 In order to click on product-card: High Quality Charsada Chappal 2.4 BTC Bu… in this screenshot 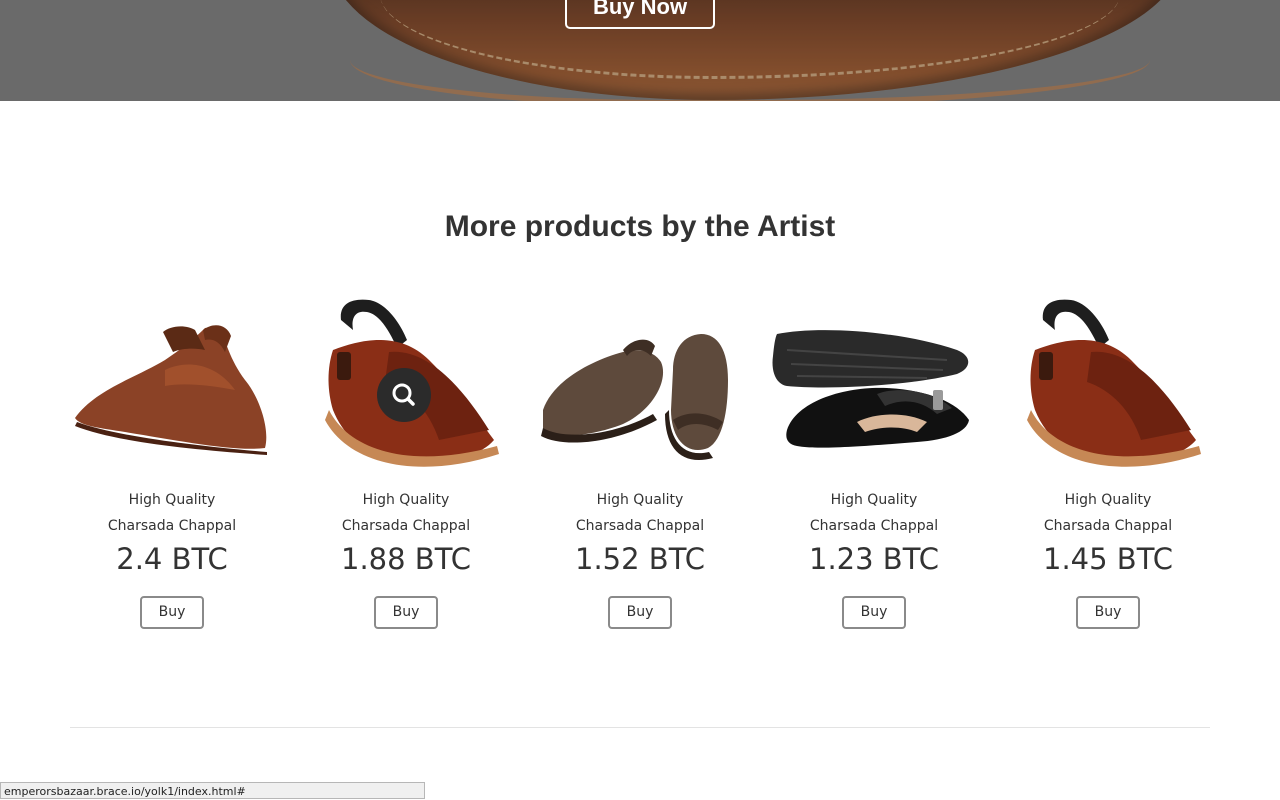, I will do `click(172, 459)`.